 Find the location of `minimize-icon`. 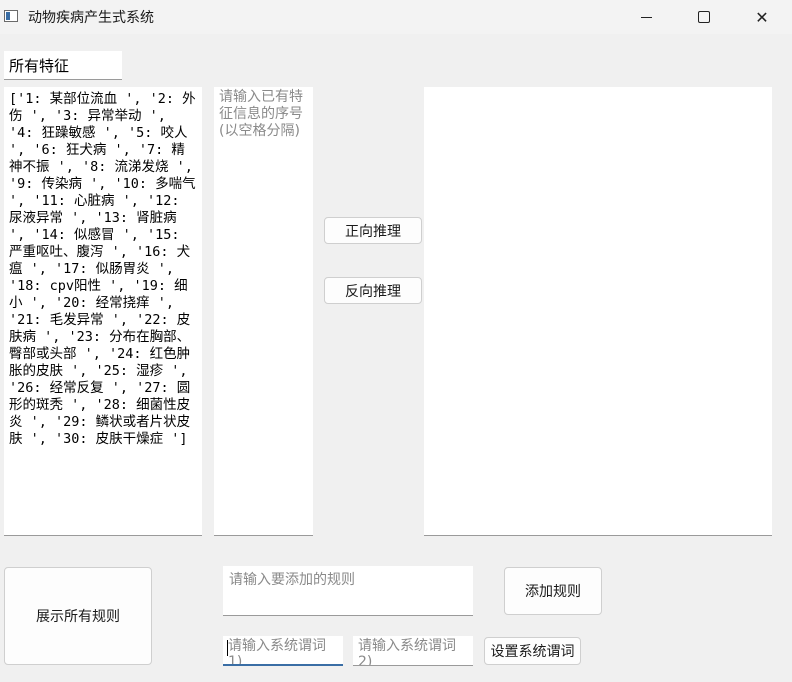

minimize-icon is located at coordinates (646, 17).